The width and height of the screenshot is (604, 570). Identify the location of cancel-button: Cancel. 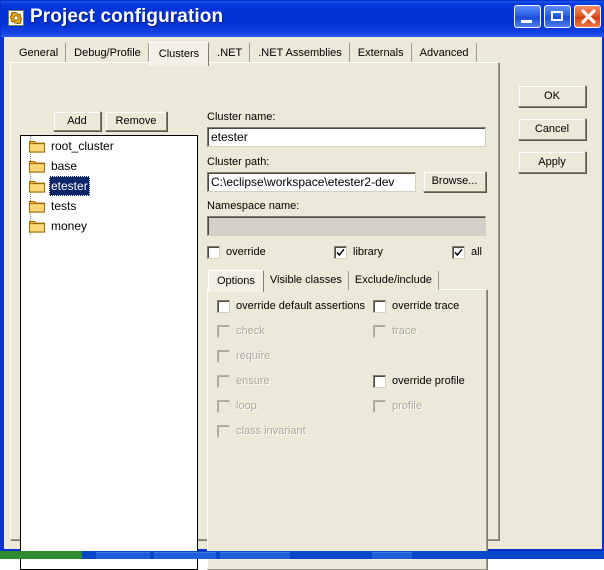
(552, 129).